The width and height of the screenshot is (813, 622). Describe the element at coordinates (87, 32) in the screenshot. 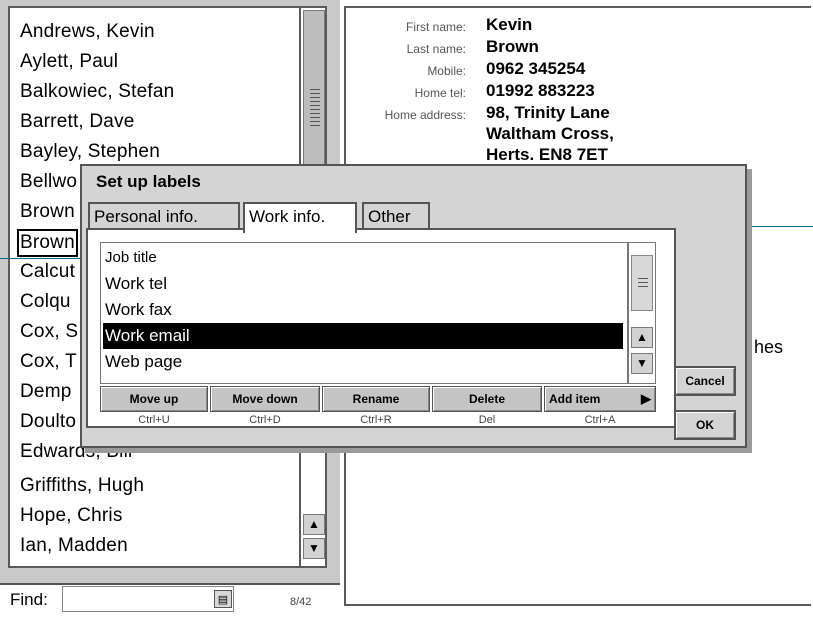

I see `list-item: Andrews, Kevin` at that location.